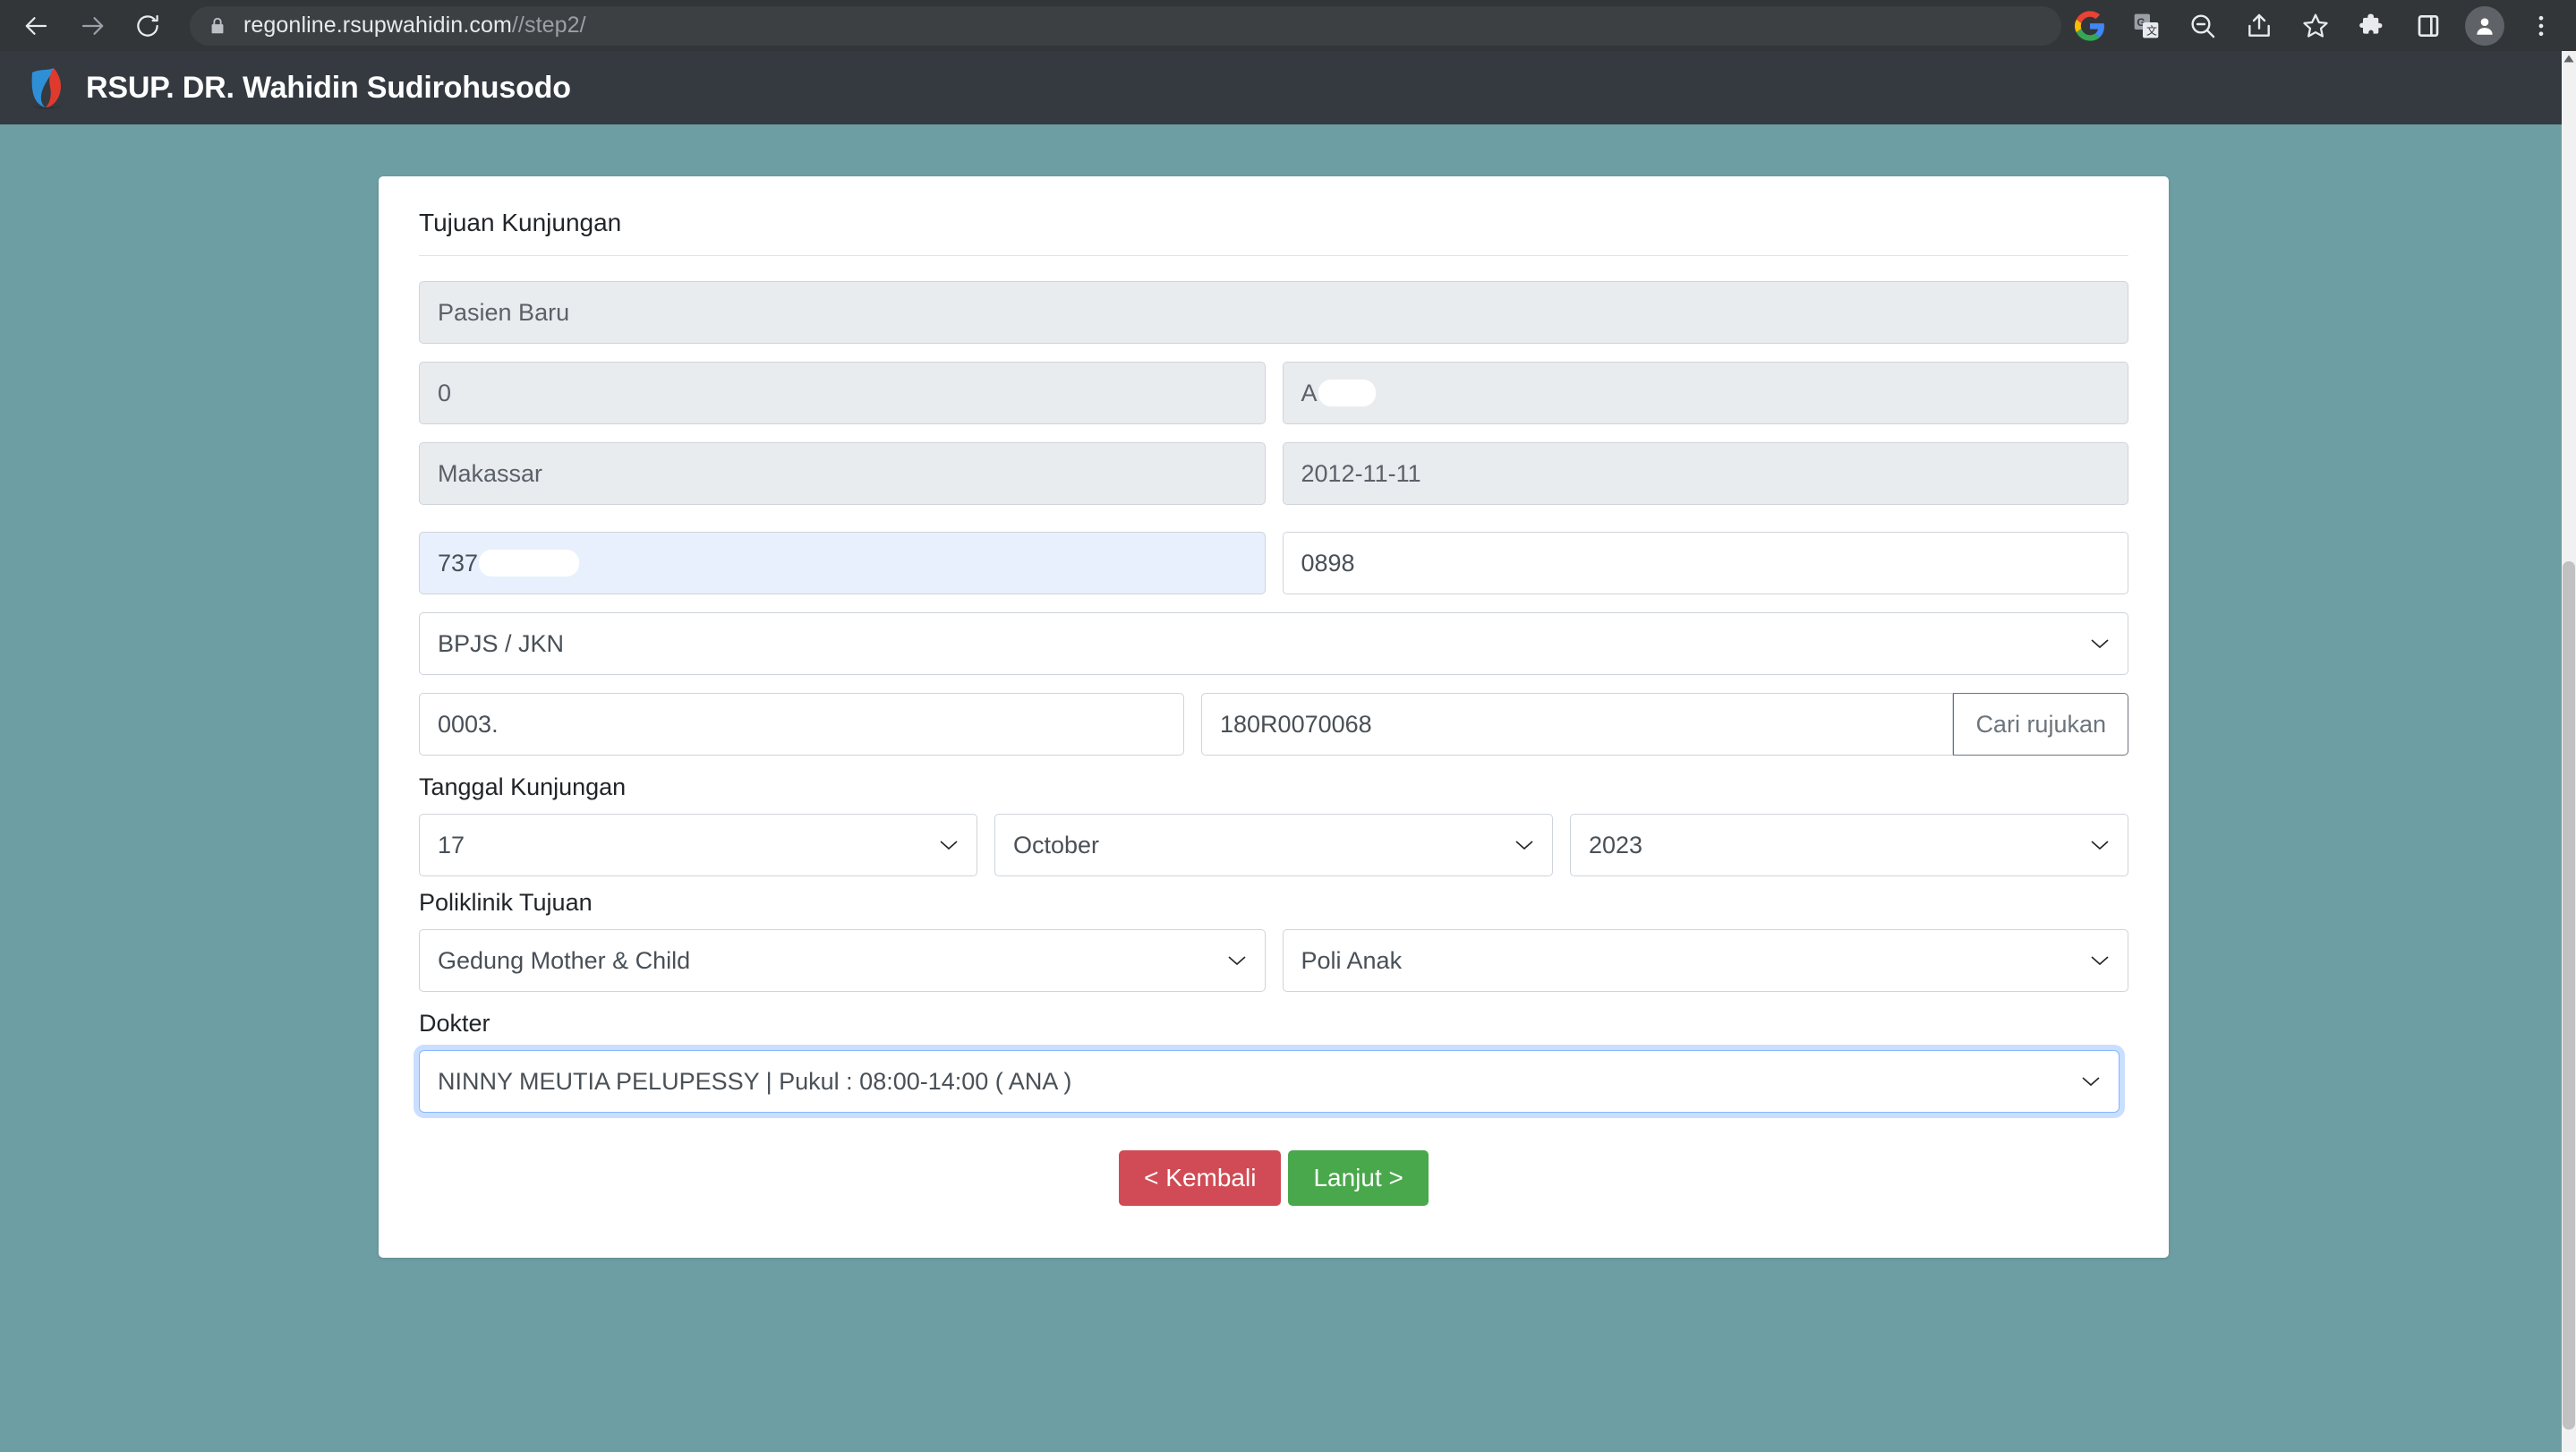  Describe the element at coordinates (217, 26) in the screenshot. I see `lock-icon` at that location.